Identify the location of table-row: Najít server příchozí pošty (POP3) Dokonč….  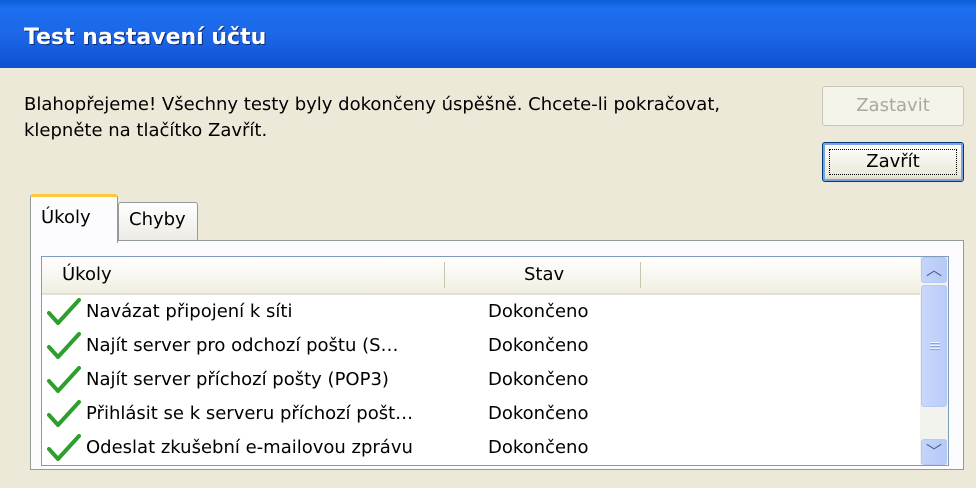
(481, 380).